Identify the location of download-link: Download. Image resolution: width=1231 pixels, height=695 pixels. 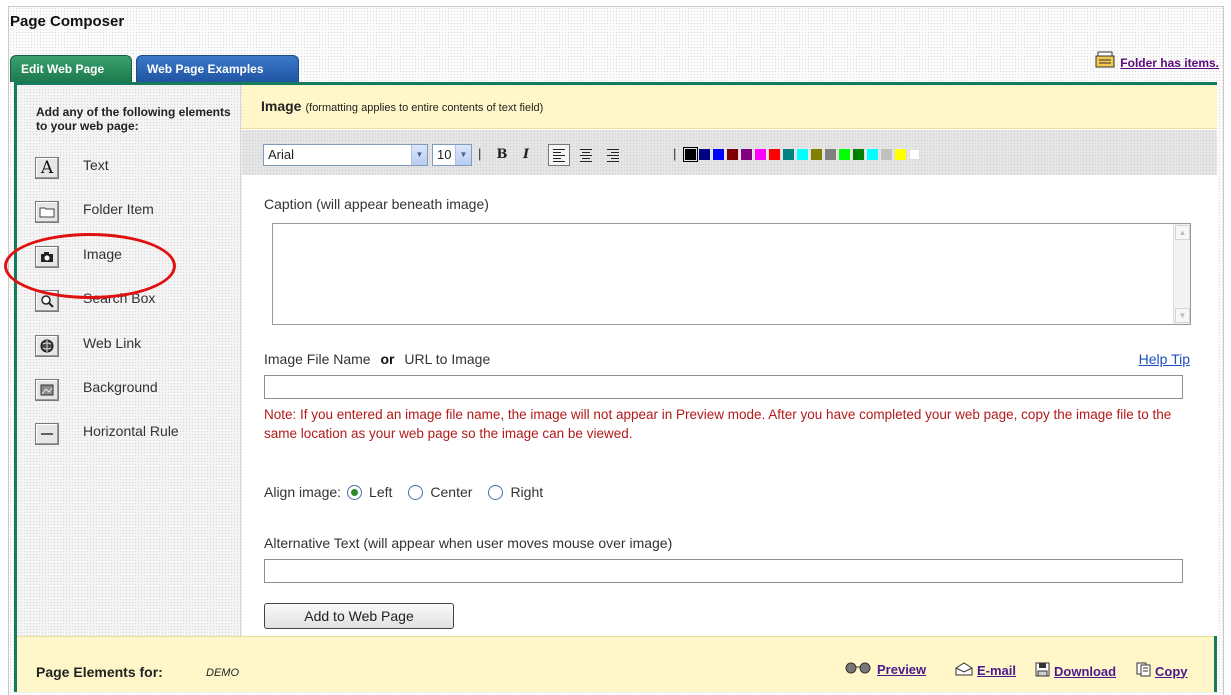
(1075, 671).